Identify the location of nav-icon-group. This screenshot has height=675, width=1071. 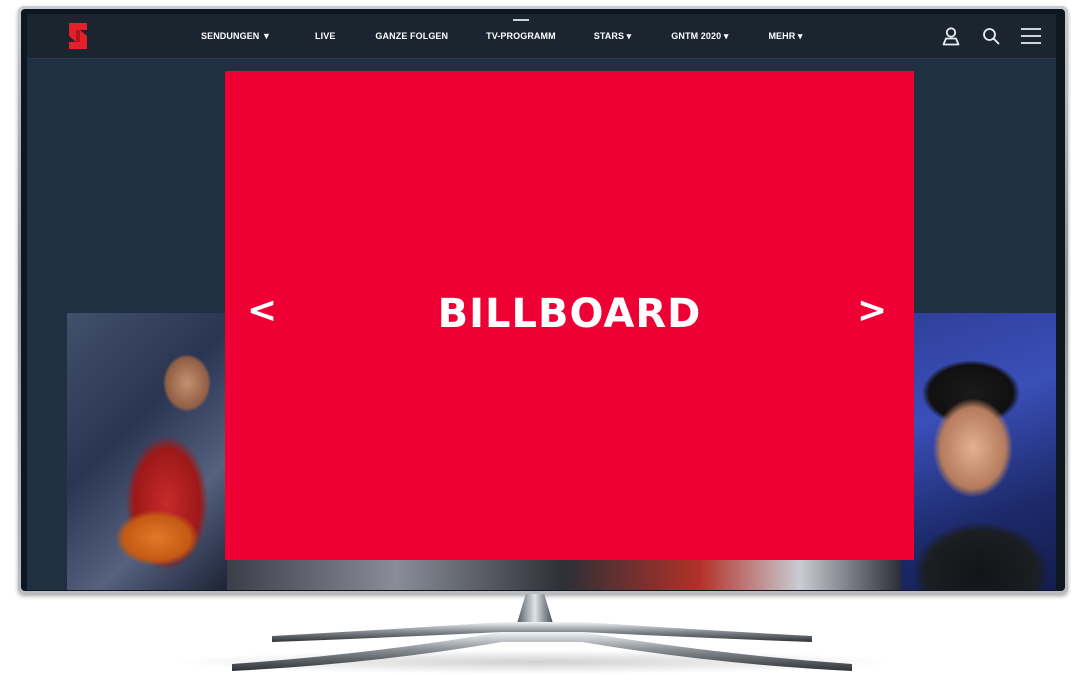
(991, 36).